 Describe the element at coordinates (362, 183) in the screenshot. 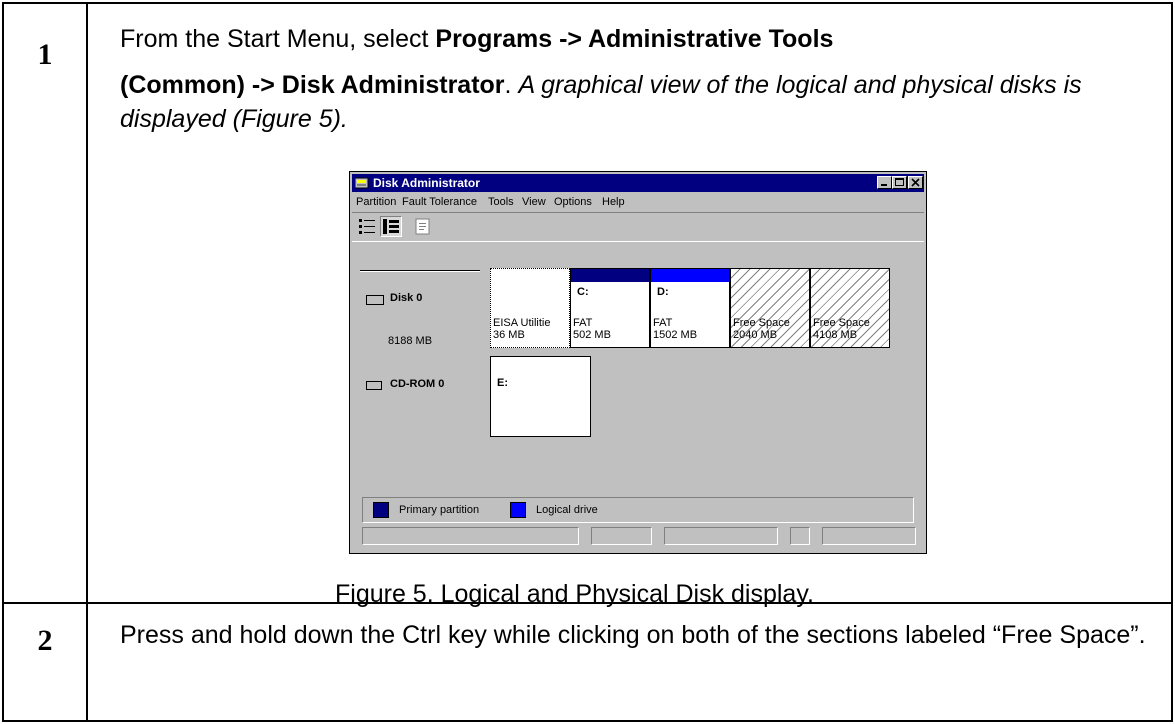

I see `disk-administrator-app-icon` at that location.